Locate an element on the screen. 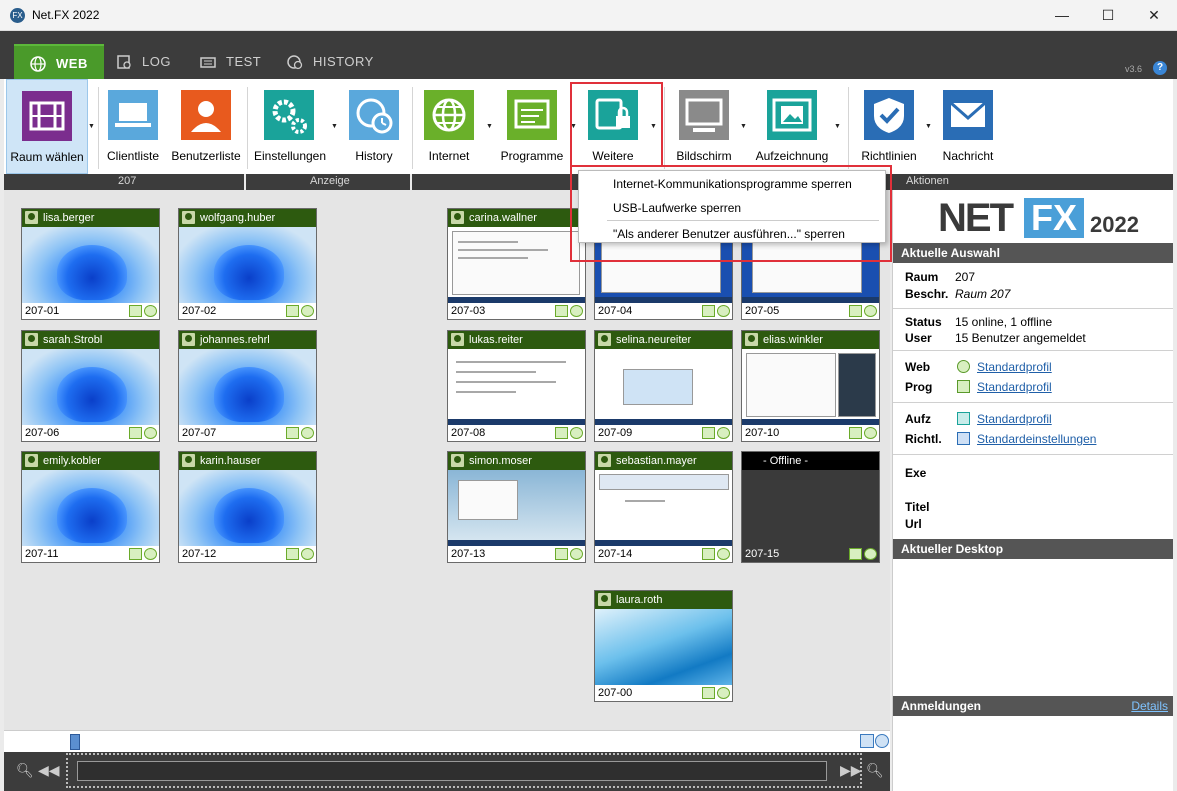 Image resolution: width=1177 pixels, height=791 pixels. user-count-value: 15 Benutzer angemeldet is located at coordinates (1020, 338).